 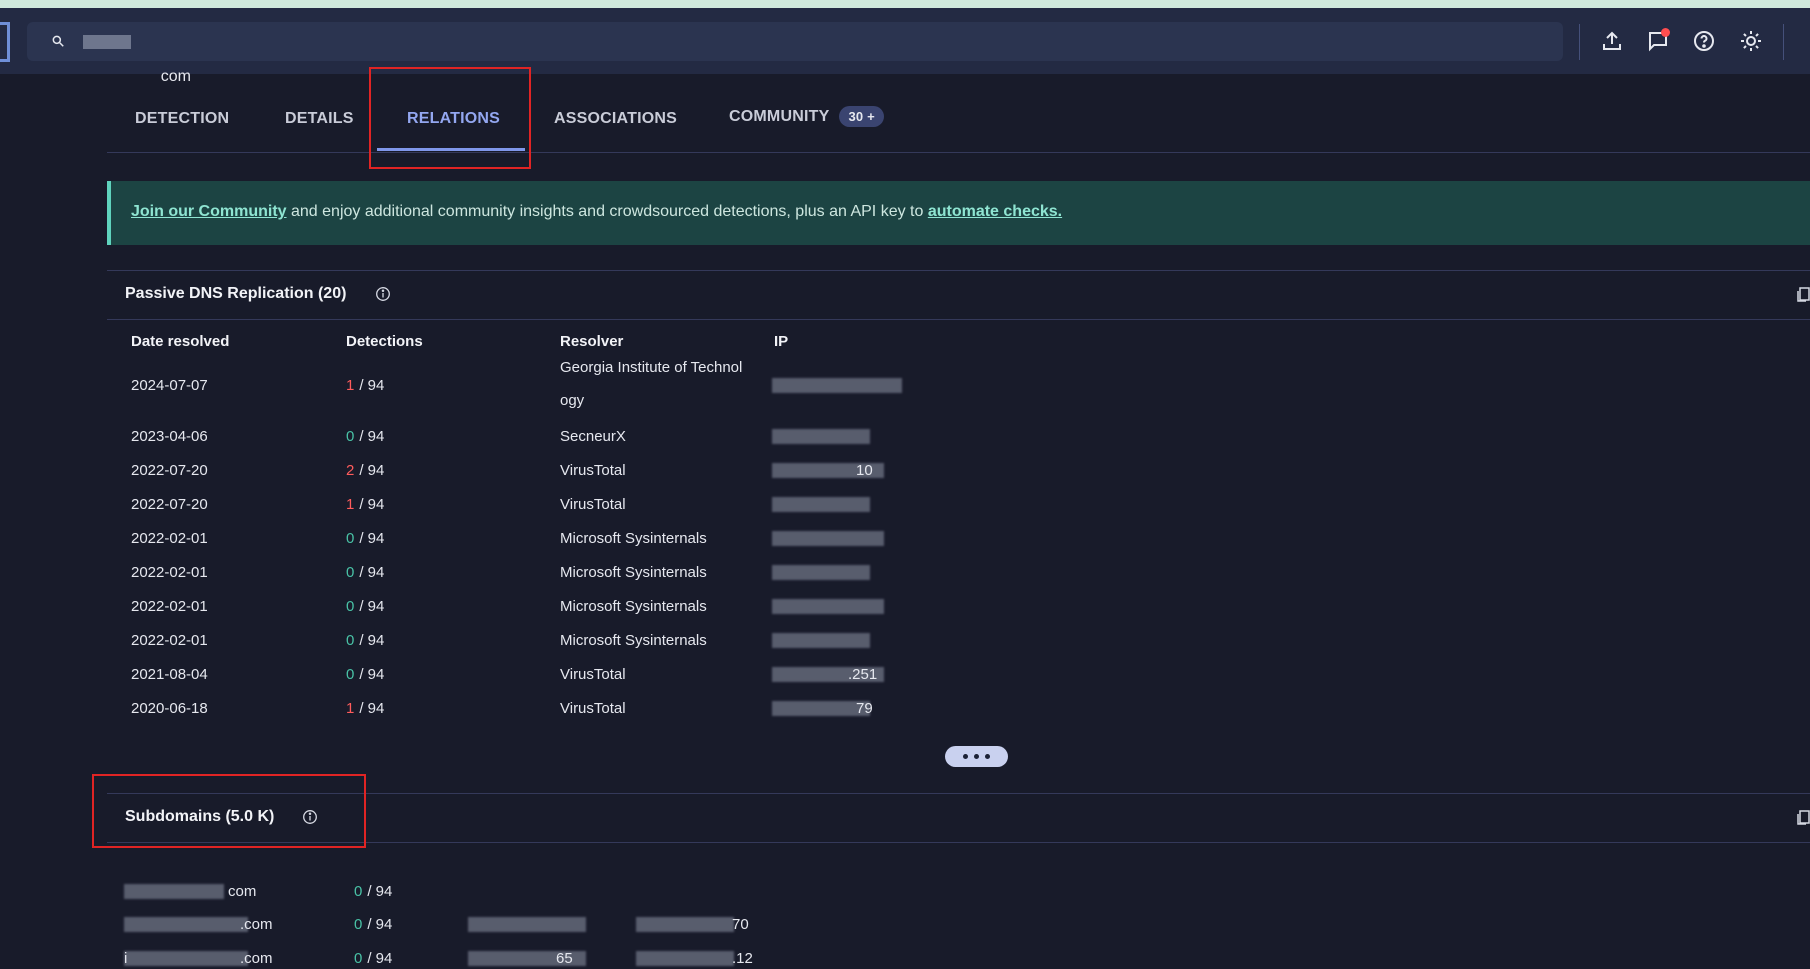 What do you see at coordinates (236, 293) in the screenshot?
I see `section-title: Passive DNS Replication (20)` at bounding box center [236, 293].